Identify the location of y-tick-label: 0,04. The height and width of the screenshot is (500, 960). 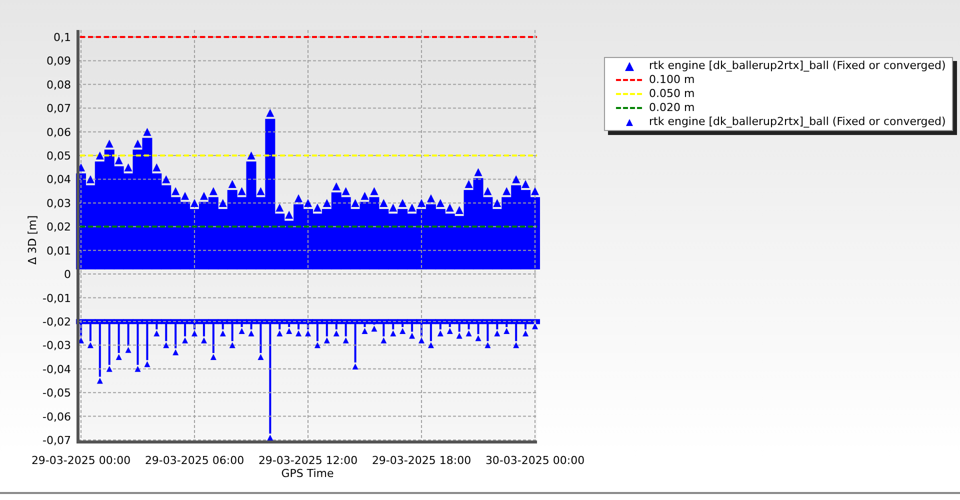
(58, 179).